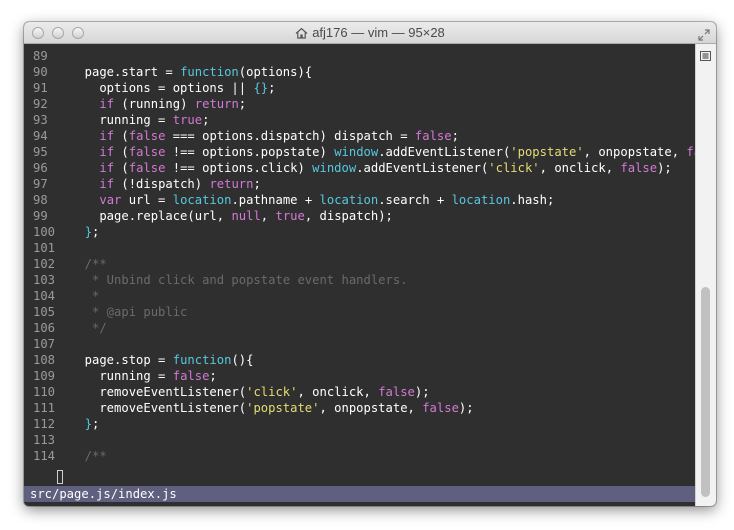 Image resolution: width=734 pixels, height=530 pixels. Describe the element at coordinates (40, 88) in the screenshot. I see `line-number: 91` at that location.